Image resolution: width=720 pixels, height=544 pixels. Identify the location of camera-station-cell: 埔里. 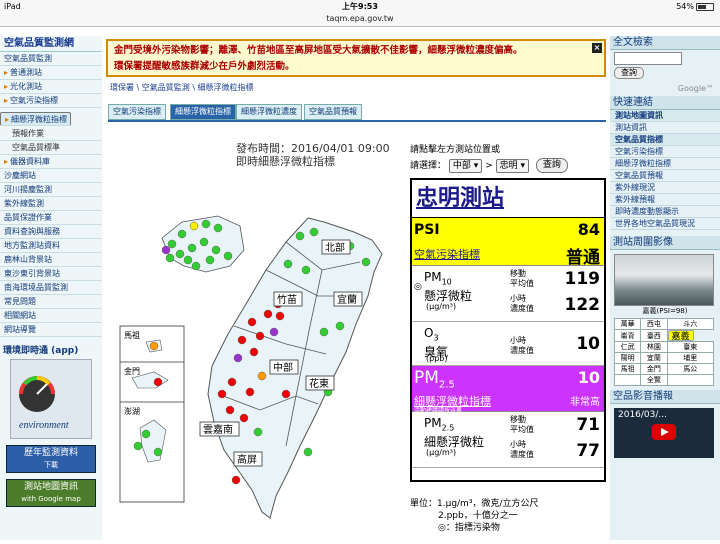
(690, 358).